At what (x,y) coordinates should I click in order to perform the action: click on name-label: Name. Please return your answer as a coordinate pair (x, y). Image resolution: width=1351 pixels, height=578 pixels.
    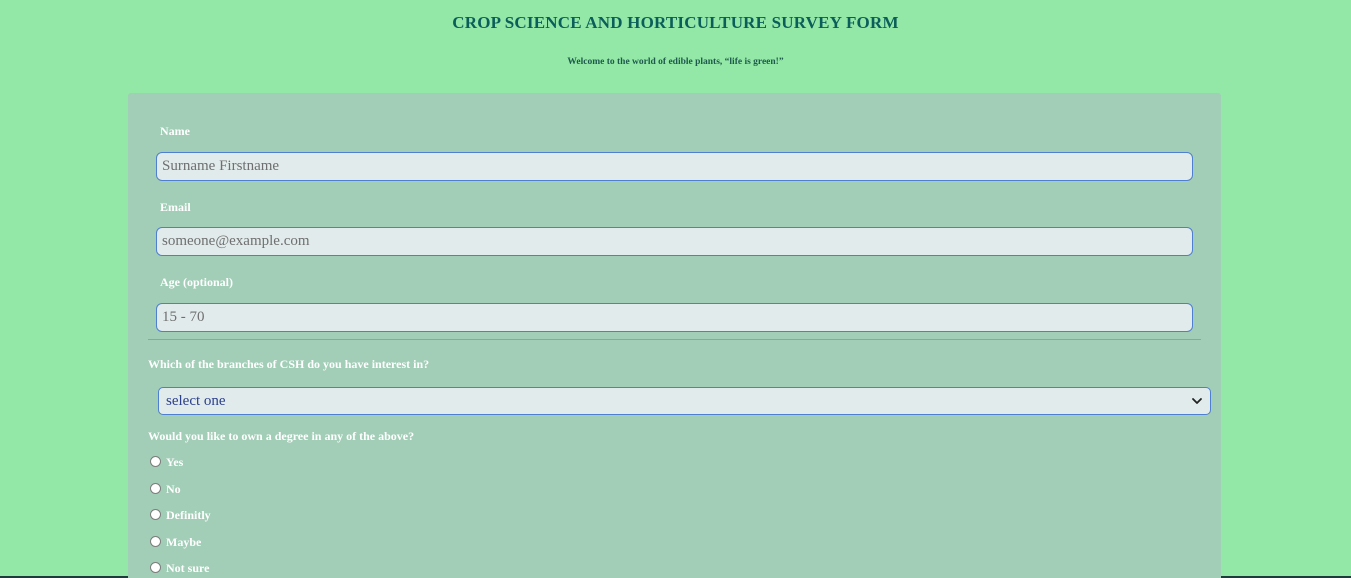
    Looking at the image, I should click on (175, 131).